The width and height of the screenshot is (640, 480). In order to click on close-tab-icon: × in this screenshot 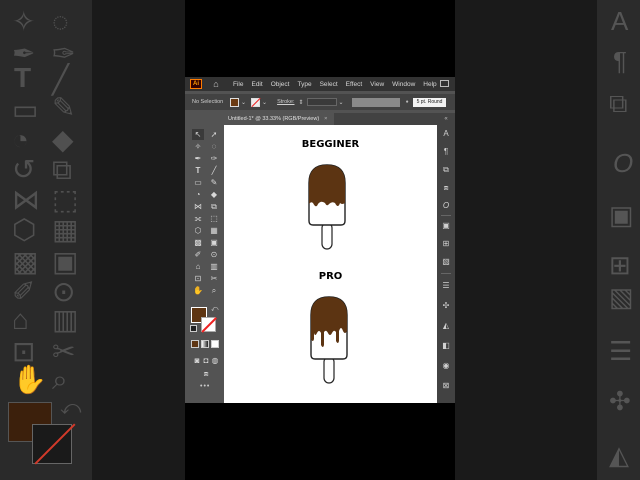, I will do `click(325, 119)`.